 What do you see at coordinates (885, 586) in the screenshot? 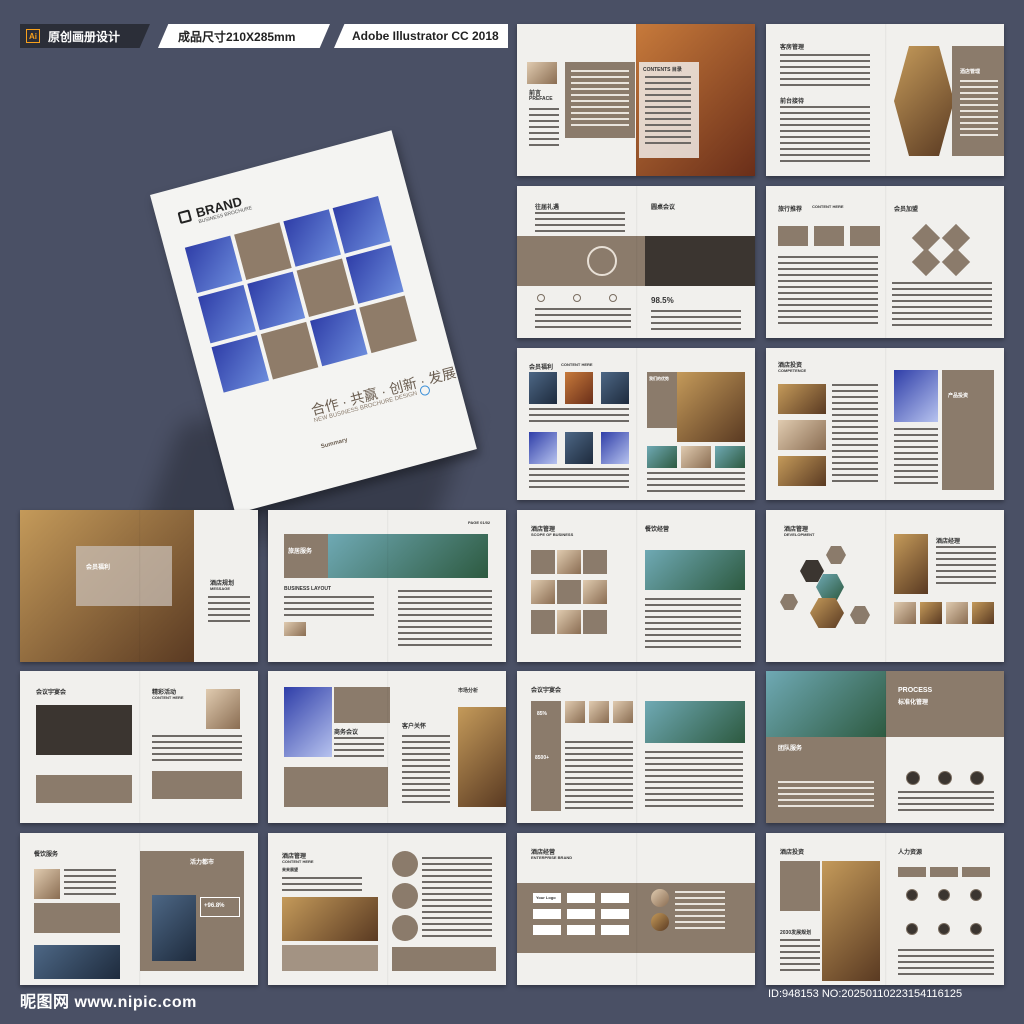
I see `spread-10: 酒店管理 DEVELOPMENT 酒店经理` at bounding box center [885, 586].